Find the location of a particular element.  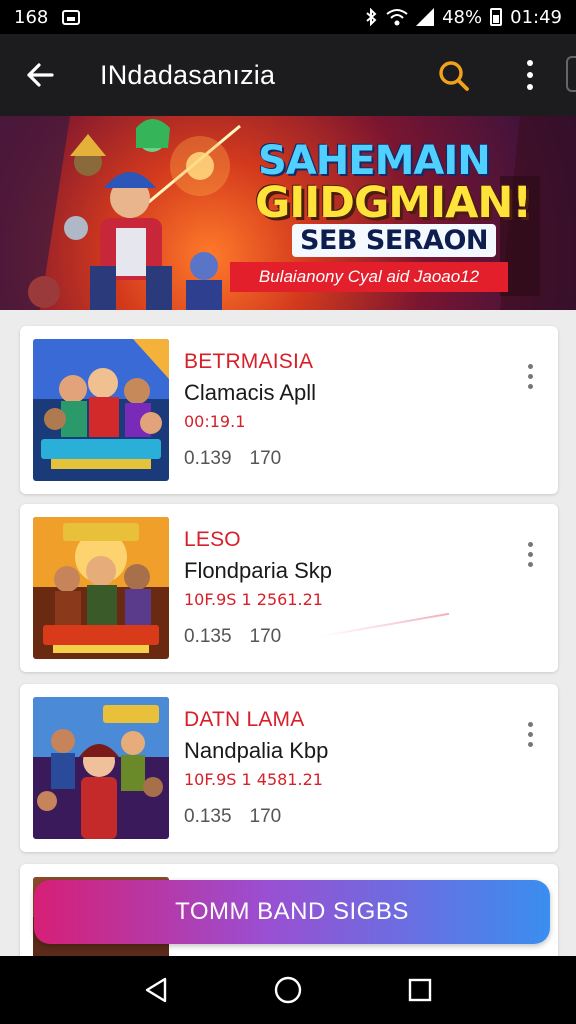

image-icon is located at coordinates (71, 17).